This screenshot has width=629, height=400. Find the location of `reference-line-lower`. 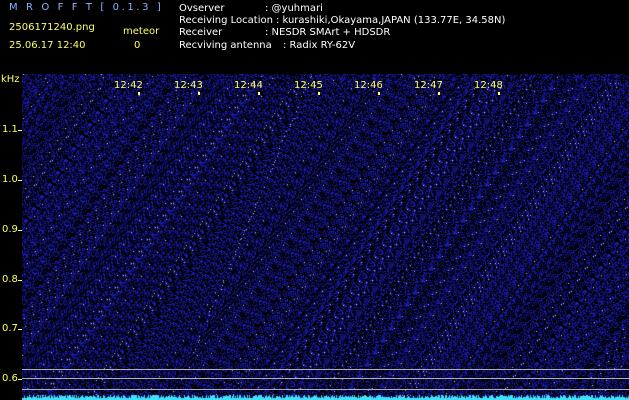

reference-line-lower is located at coordinates (325, 389).